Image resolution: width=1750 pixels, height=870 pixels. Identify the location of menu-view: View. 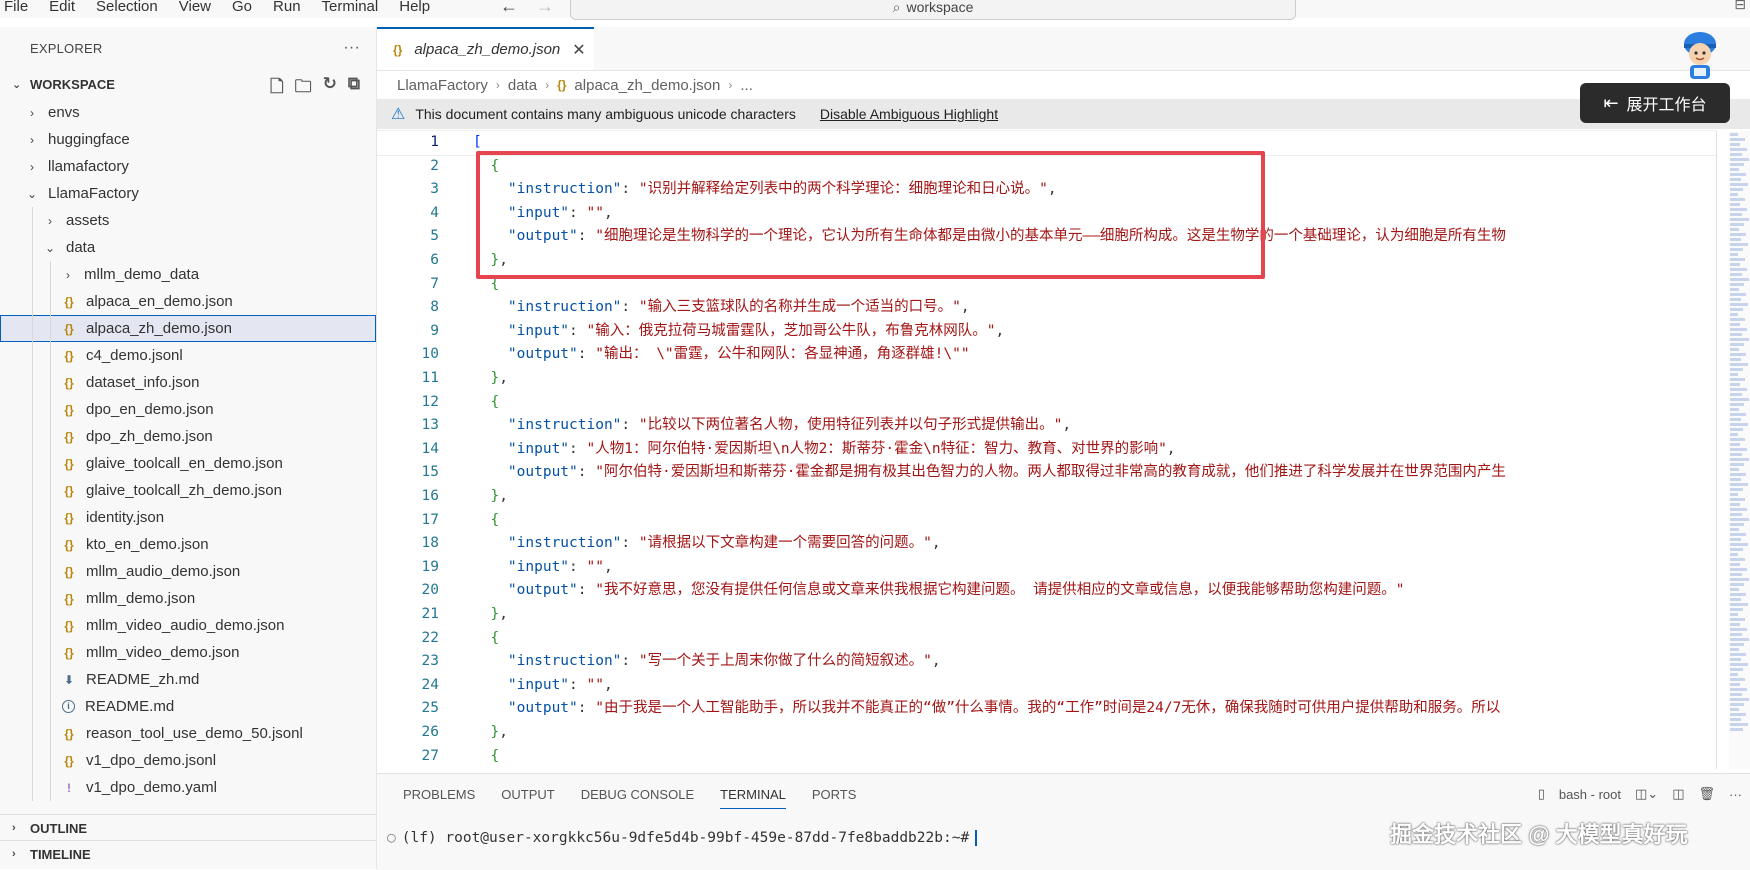
(195, 7).